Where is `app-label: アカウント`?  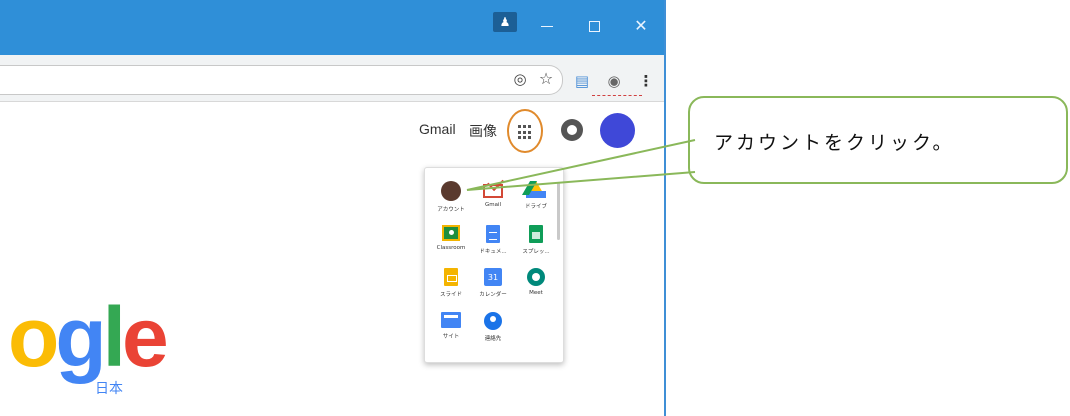
app-label: アカウント is located at coordinates (451, 210).